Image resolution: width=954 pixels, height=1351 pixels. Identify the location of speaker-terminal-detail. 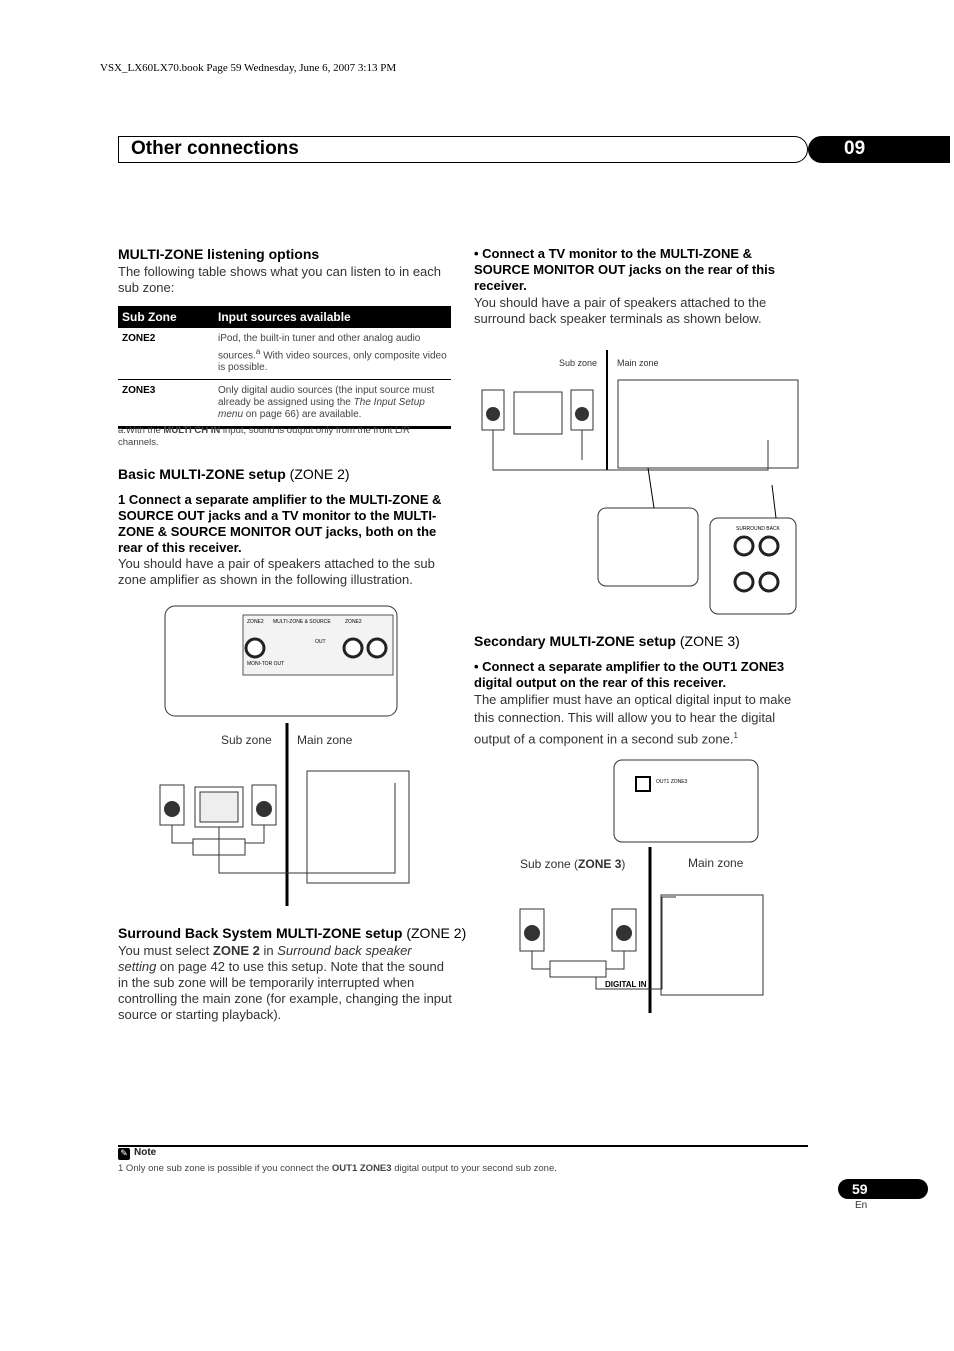
(753, 566).